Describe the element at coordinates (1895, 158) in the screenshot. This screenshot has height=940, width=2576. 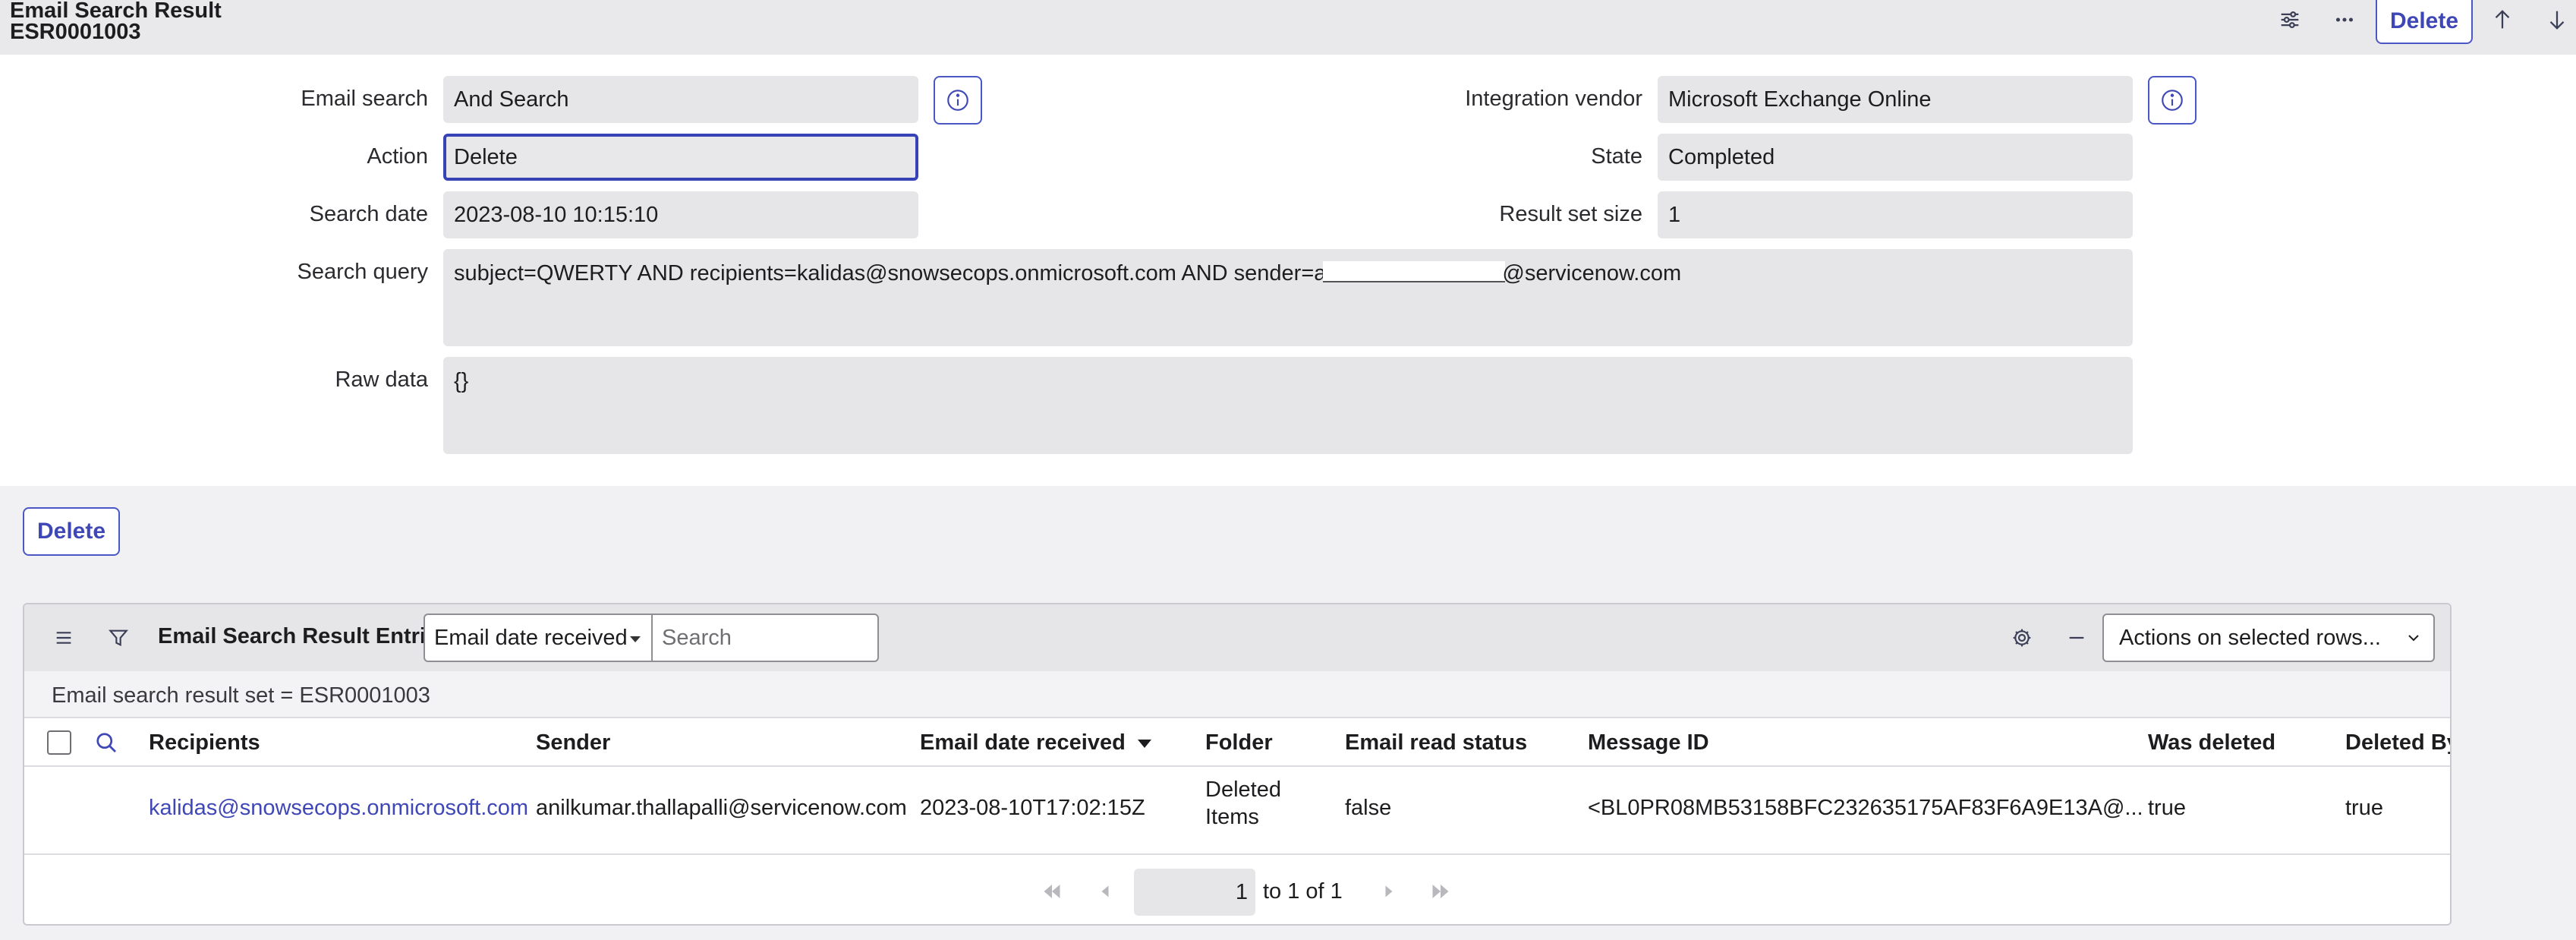
I see `state-field: Completed` at that location.